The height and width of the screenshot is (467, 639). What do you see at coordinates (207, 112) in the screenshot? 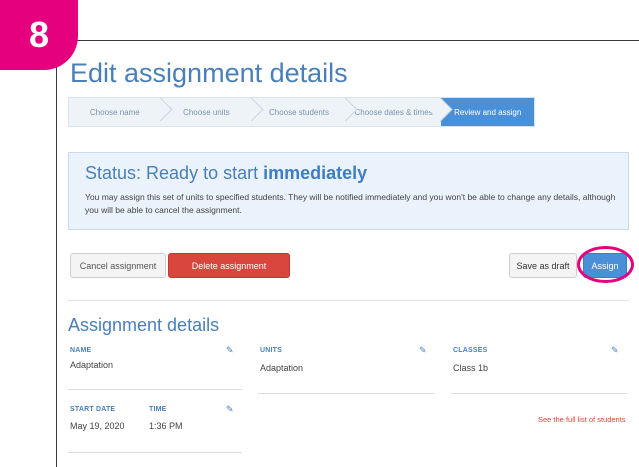
I see `step-choose-units: Choose units` at bounding box center [207, 112].